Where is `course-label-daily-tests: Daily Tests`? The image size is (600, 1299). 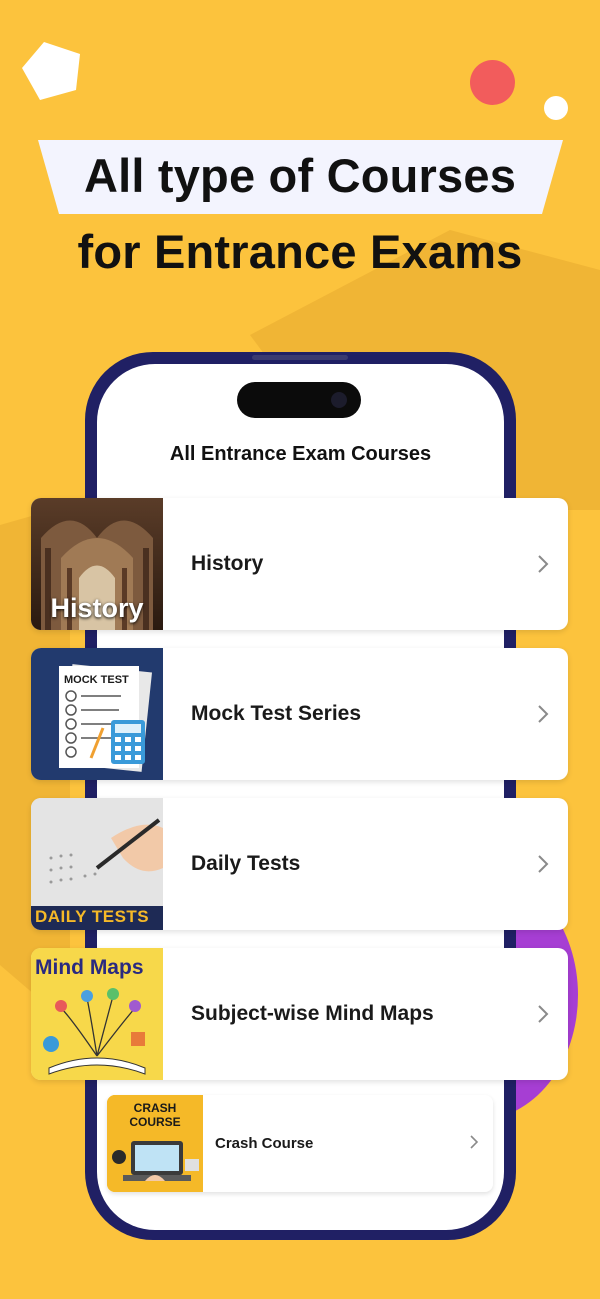 course-label-daily-tests: Daily Tests is located at coordinates (246, 863).